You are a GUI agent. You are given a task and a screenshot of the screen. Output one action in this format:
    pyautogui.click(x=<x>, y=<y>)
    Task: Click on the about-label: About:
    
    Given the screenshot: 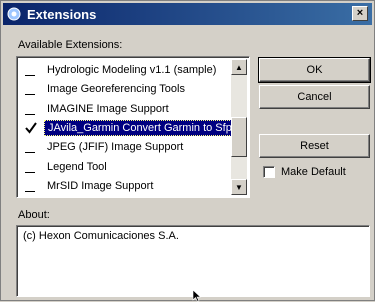 What is the action you would take?
    pyautogui.click(x=34, y=215)
    